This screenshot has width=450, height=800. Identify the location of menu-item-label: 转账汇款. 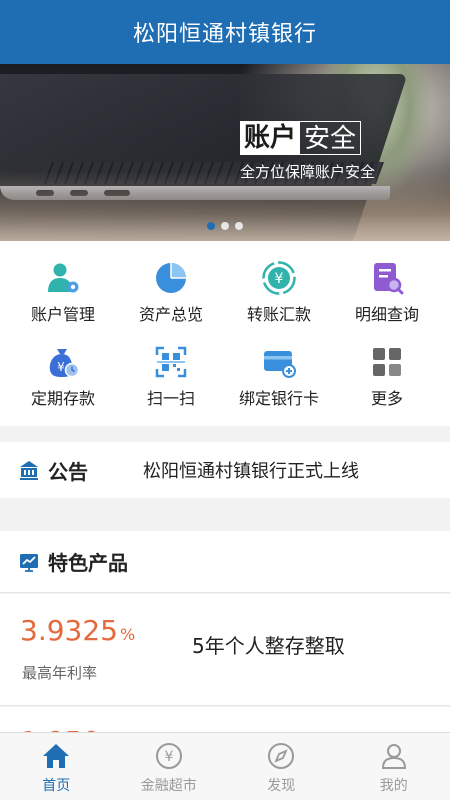
(278, 314).